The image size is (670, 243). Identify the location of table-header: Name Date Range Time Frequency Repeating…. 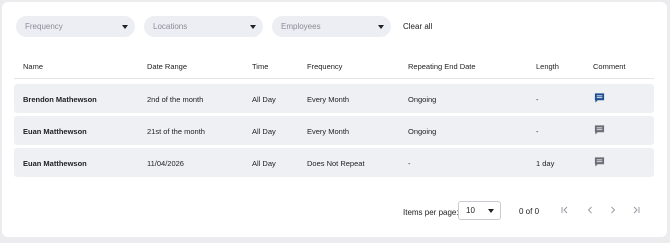
(334, 69).